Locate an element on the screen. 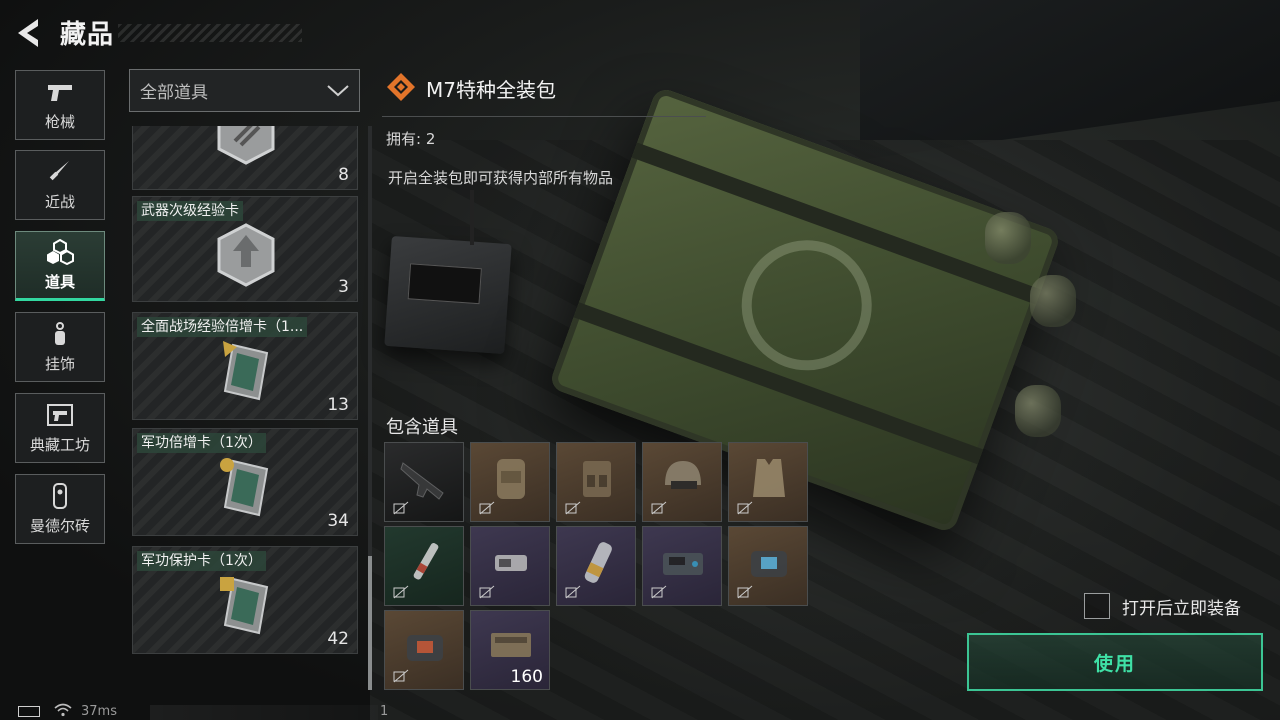 Image resolution: width=1280 pixels, height=720 pixels. ammo-box-icon is located at coordinates (511, 645).